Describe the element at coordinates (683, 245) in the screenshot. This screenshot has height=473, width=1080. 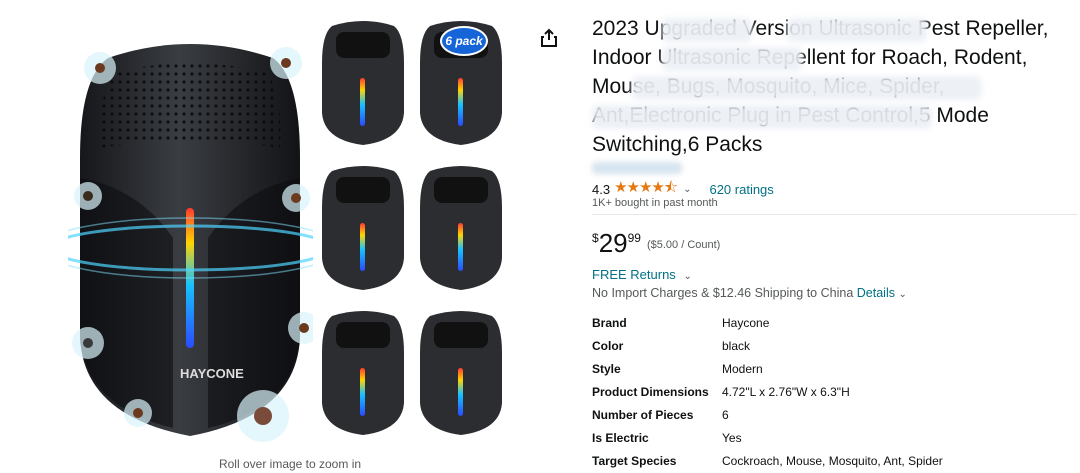
I see `price-per-unit: ($5.00 / Count)` at that location.